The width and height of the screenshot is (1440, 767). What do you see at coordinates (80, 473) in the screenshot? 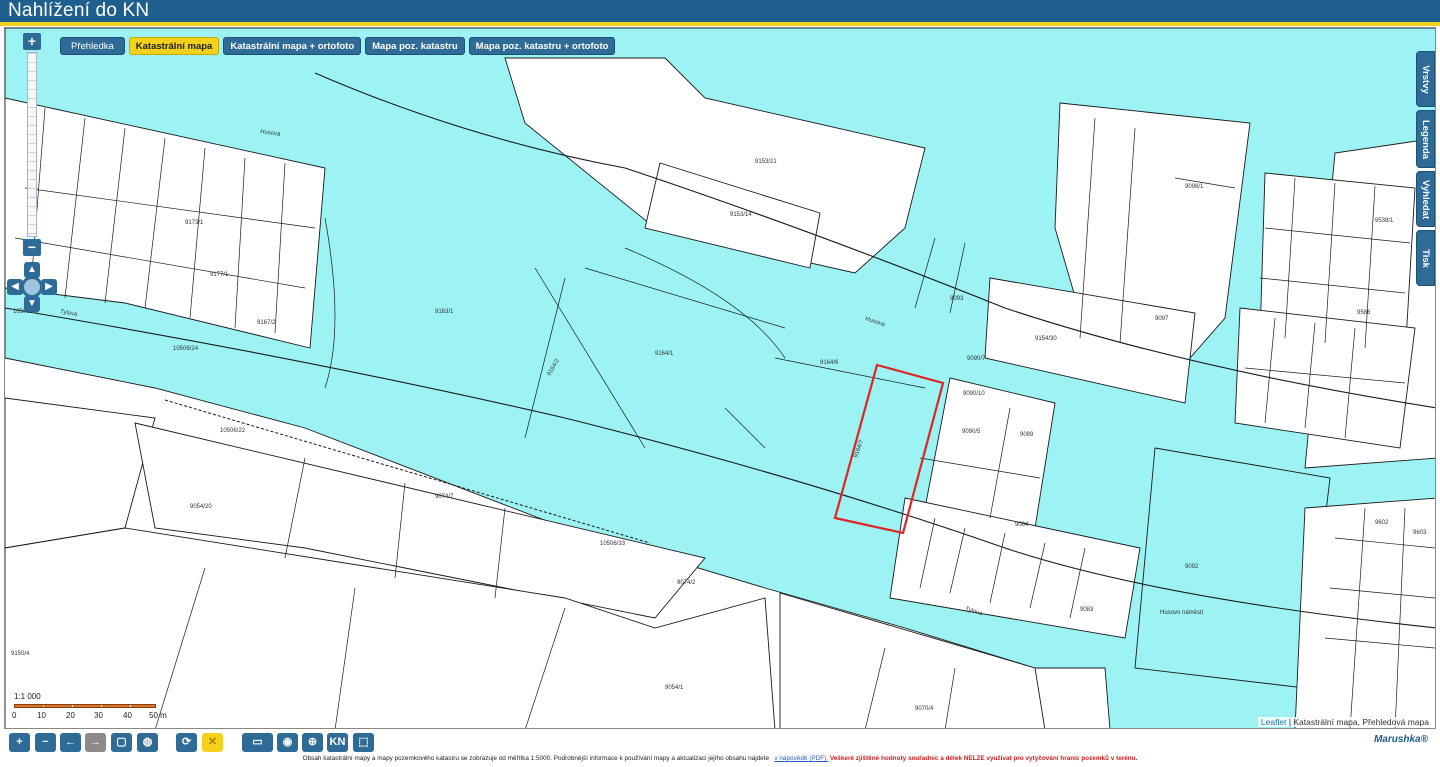
I see `parcel-block-south-west` at bounding box center [80, 473].